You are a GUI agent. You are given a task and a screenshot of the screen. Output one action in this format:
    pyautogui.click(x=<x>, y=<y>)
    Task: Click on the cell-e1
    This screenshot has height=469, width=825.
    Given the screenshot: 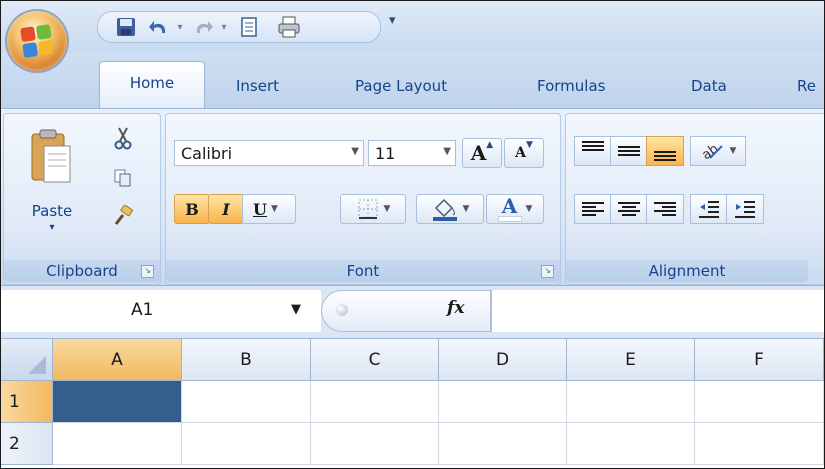 What is the action you would take?
    pyautogui.click(x=631, y=402)
    